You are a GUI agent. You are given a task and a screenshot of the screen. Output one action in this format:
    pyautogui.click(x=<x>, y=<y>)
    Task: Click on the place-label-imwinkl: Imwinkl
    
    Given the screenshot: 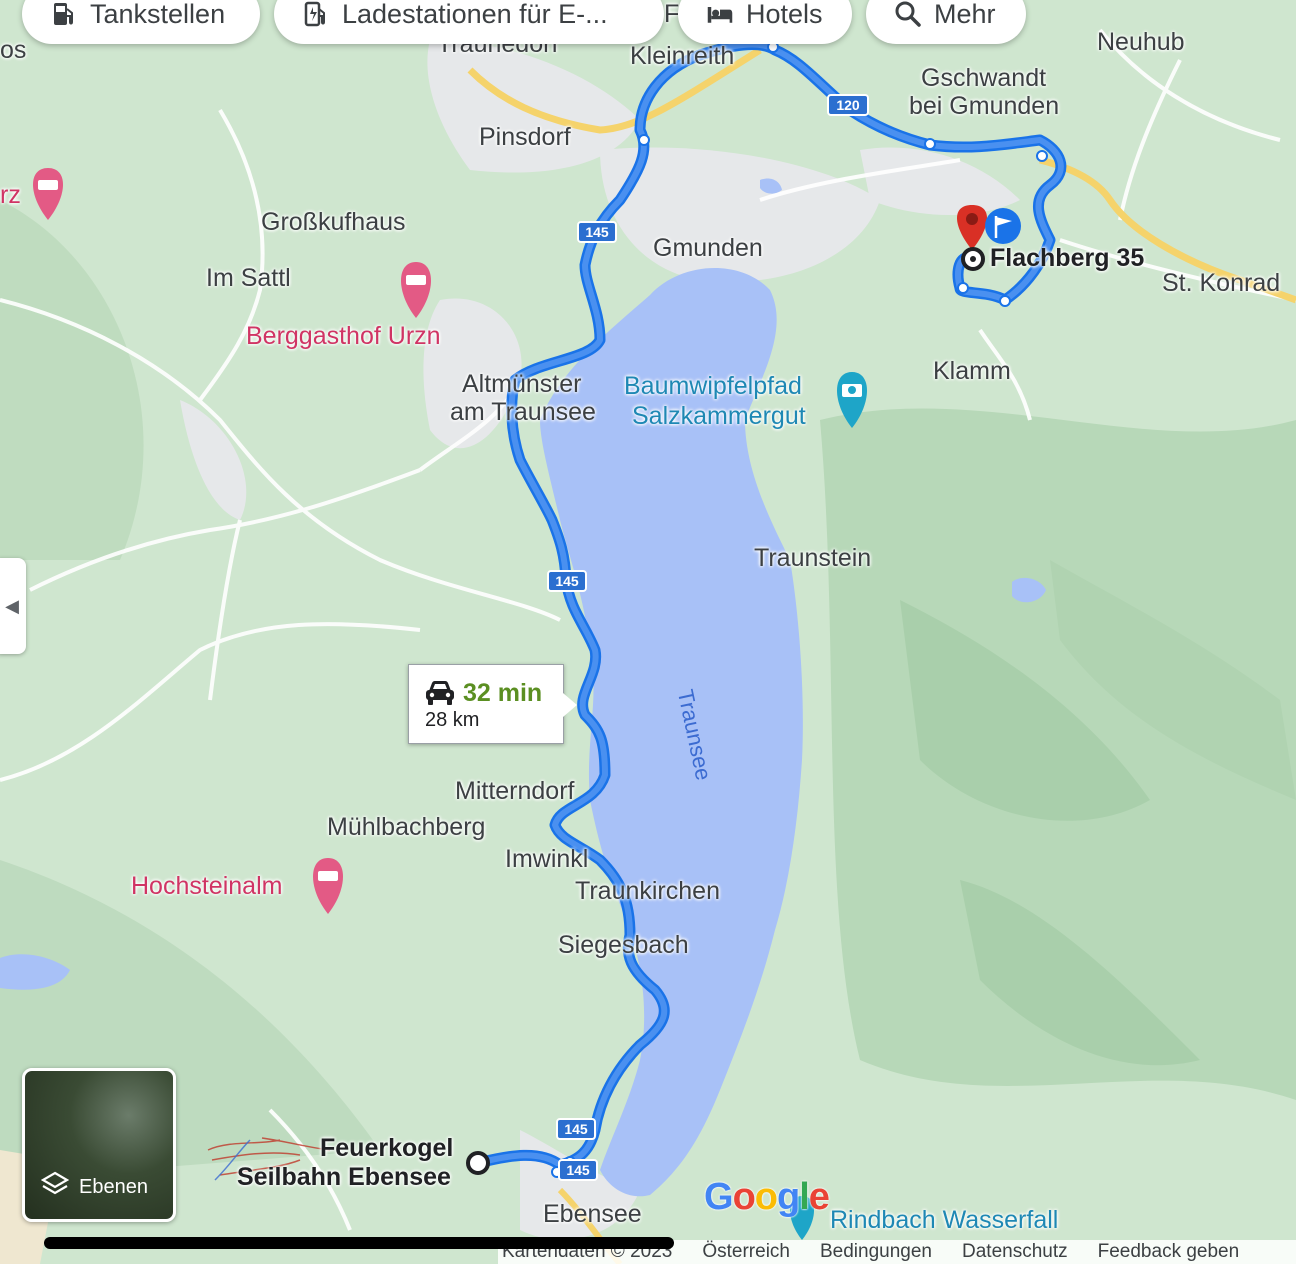 What is the action you would take?
    pyautogui.click(x=547, y=859)
    